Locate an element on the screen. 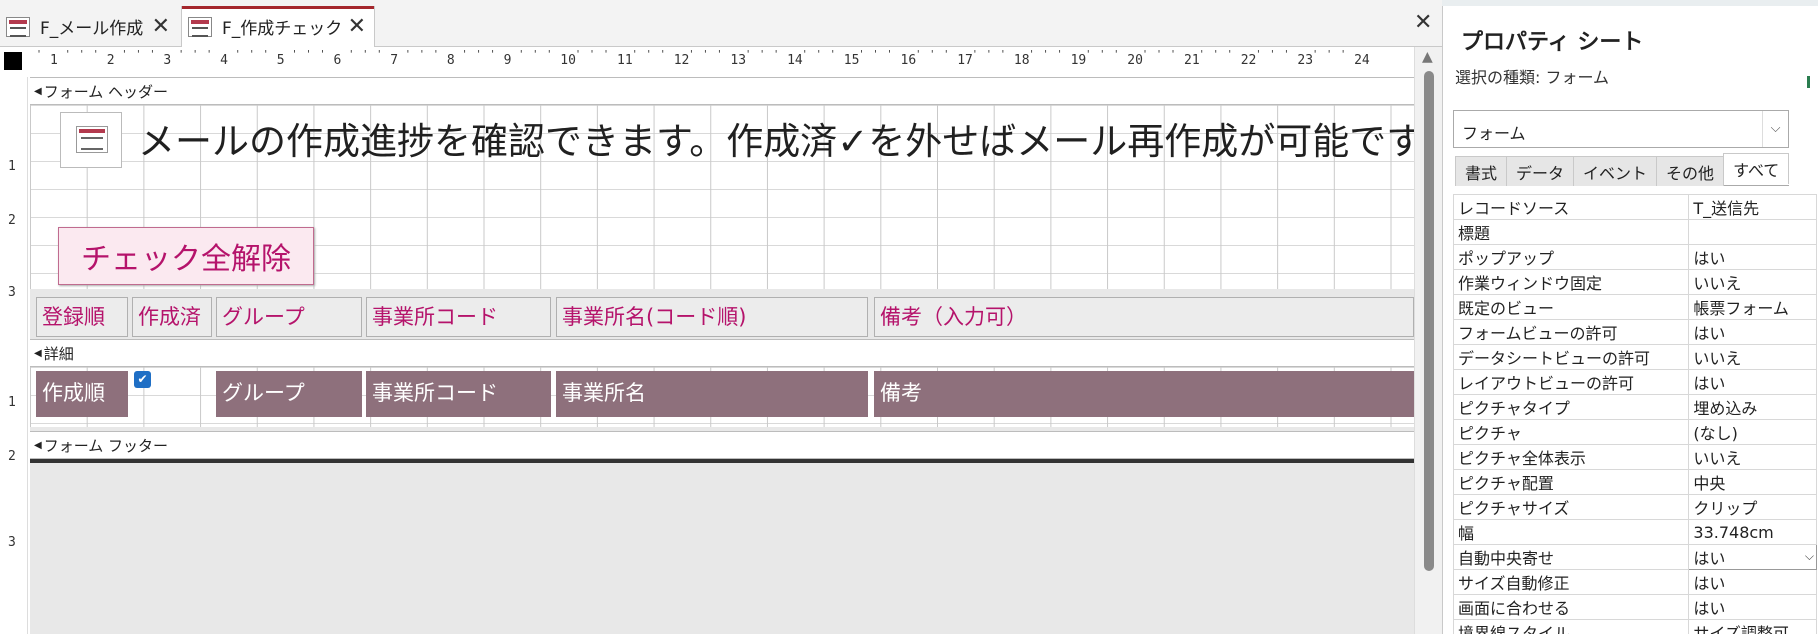 The image size is (1818, 634). tab-all: すべて is located at coordinates (1756, 168).